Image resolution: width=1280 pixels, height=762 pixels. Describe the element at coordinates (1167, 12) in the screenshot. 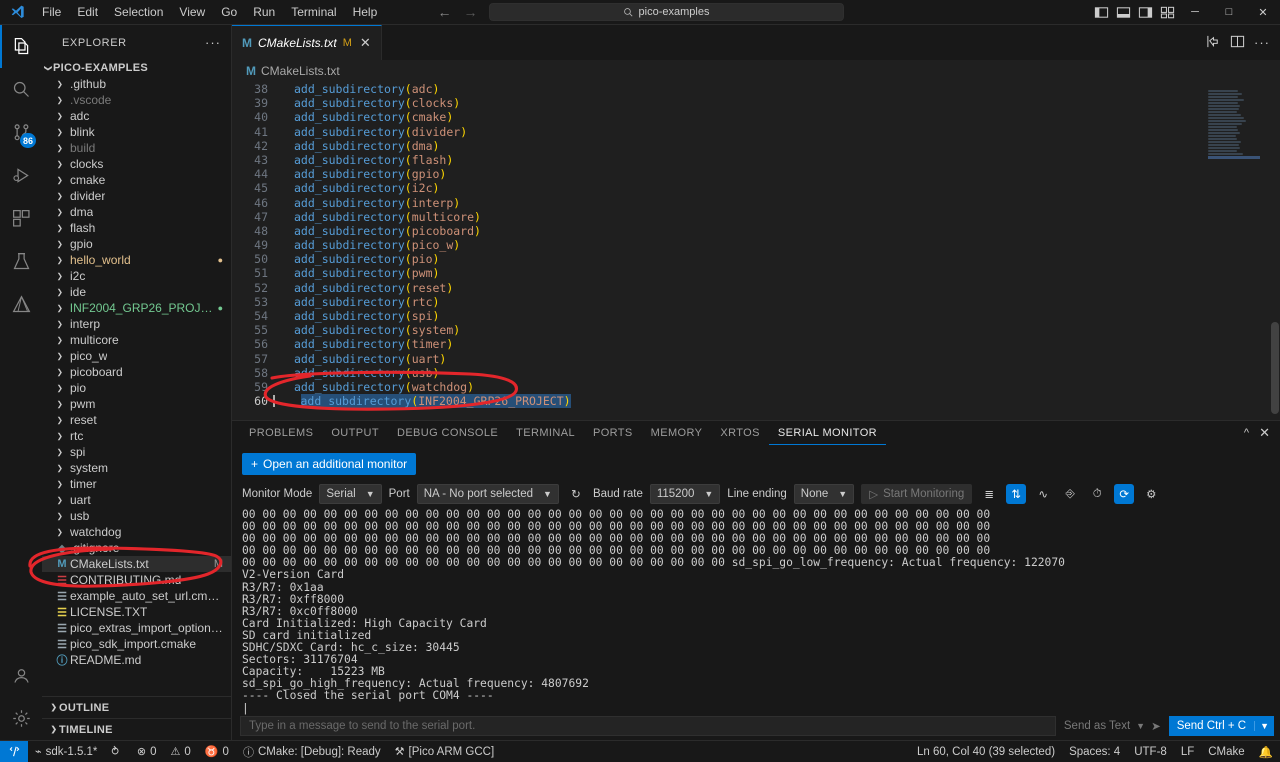

I see `customize-layout-icon` at that location.